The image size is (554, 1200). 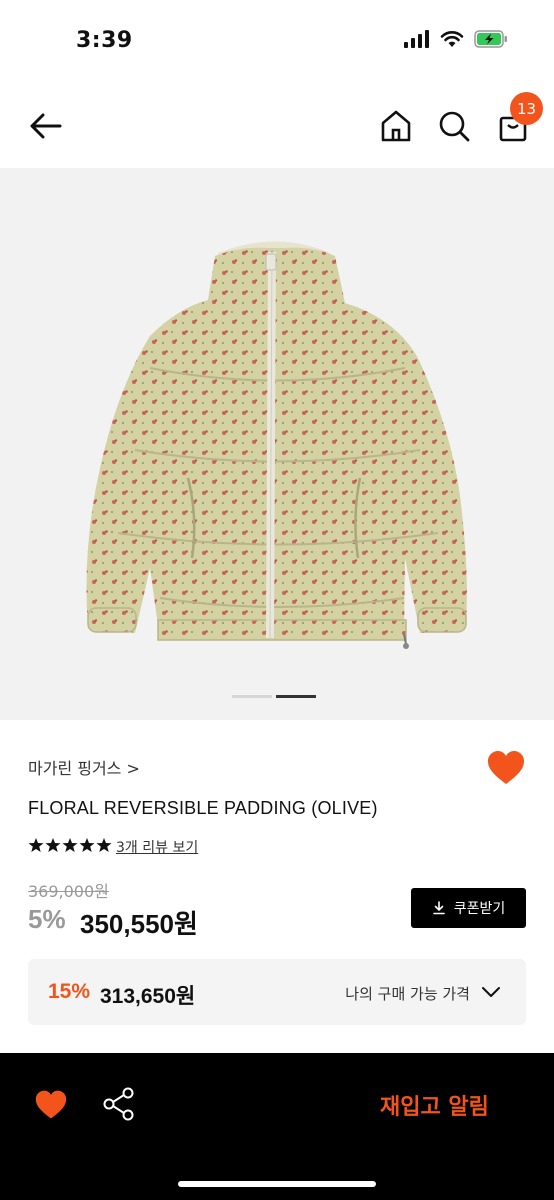 What do you see at coordinates (479, 909) in the screenshot?
I see `coupon-label: 쿠폰받기` at bounding box center [479, 909].